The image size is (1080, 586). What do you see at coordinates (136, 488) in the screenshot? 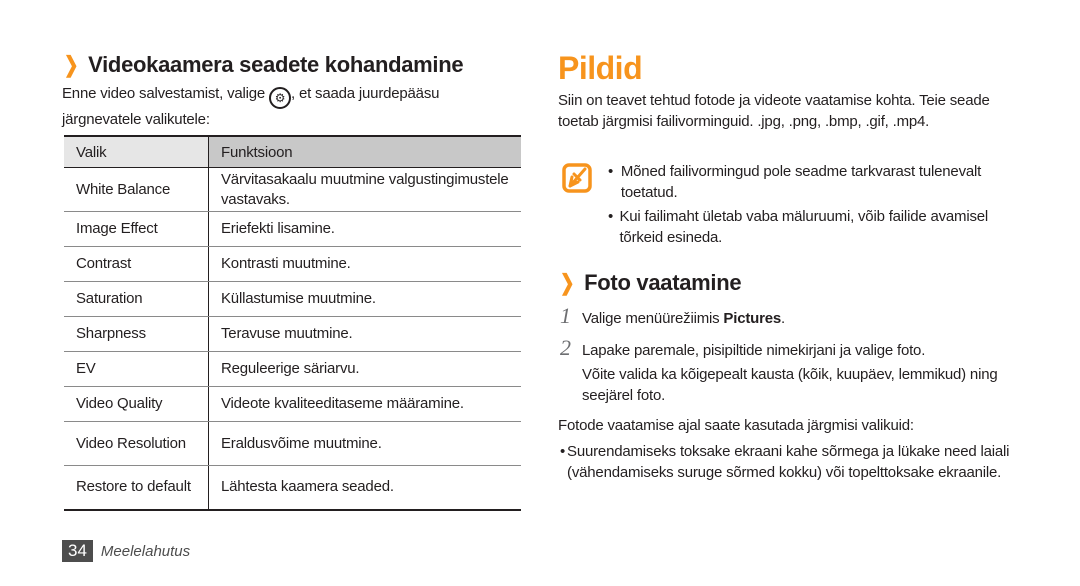
I see `option-cell: Restore to default` at bounding box center [136, 488].